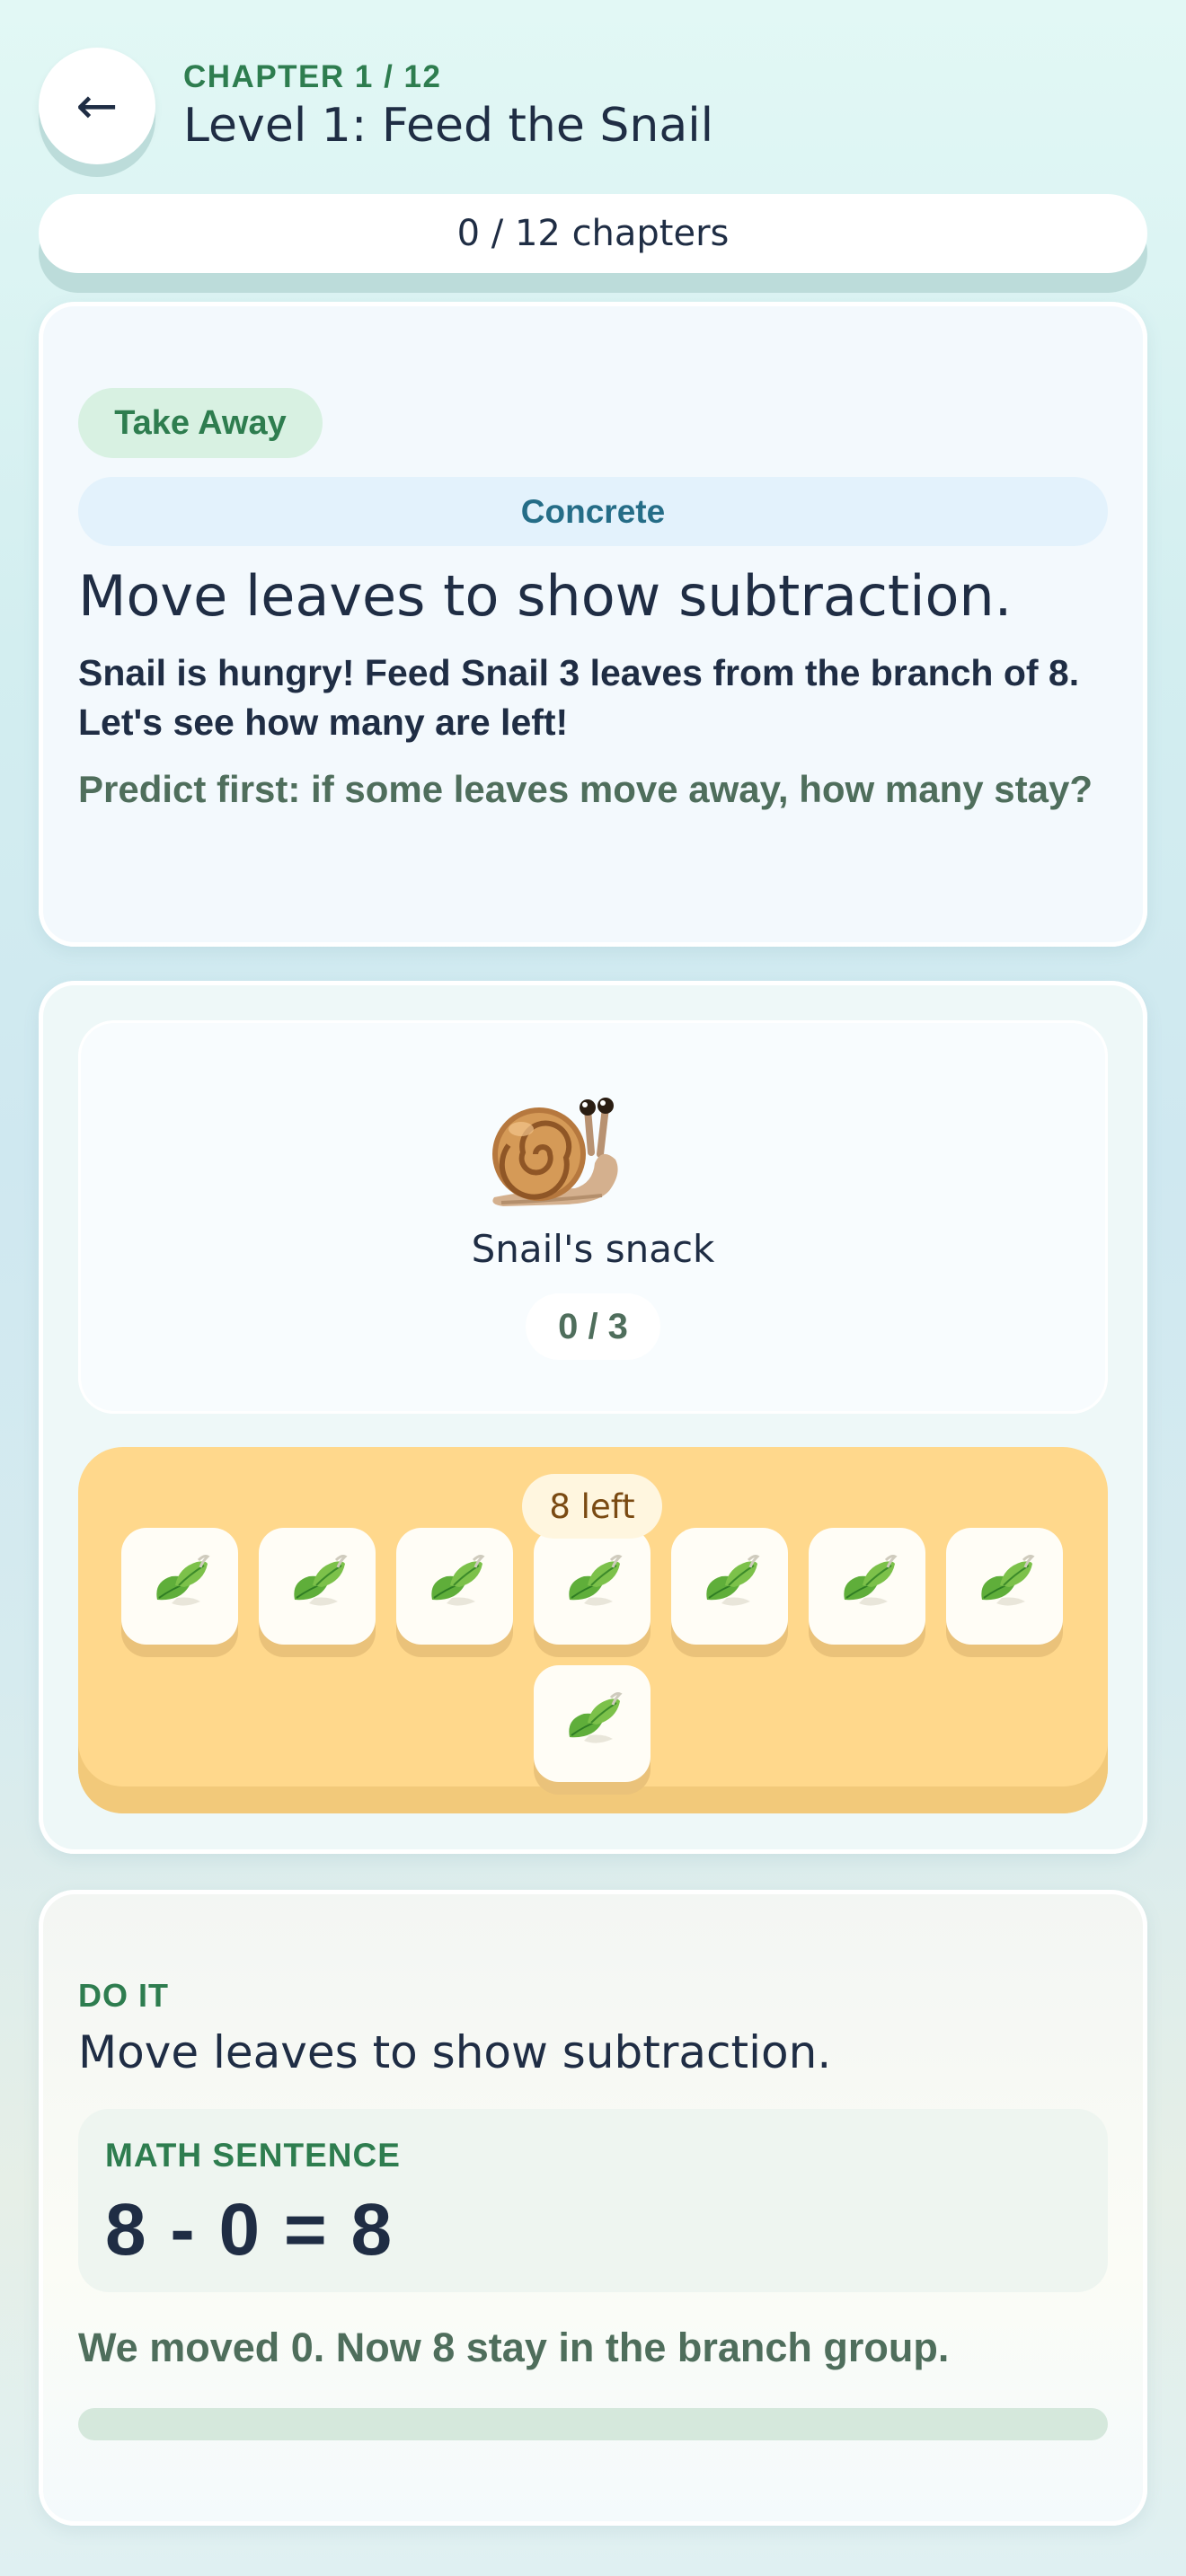 This screenshot has width=1186, height=2576. I want to click on lesson-headline: Move leaves to show subtraction., so click(545, 596).